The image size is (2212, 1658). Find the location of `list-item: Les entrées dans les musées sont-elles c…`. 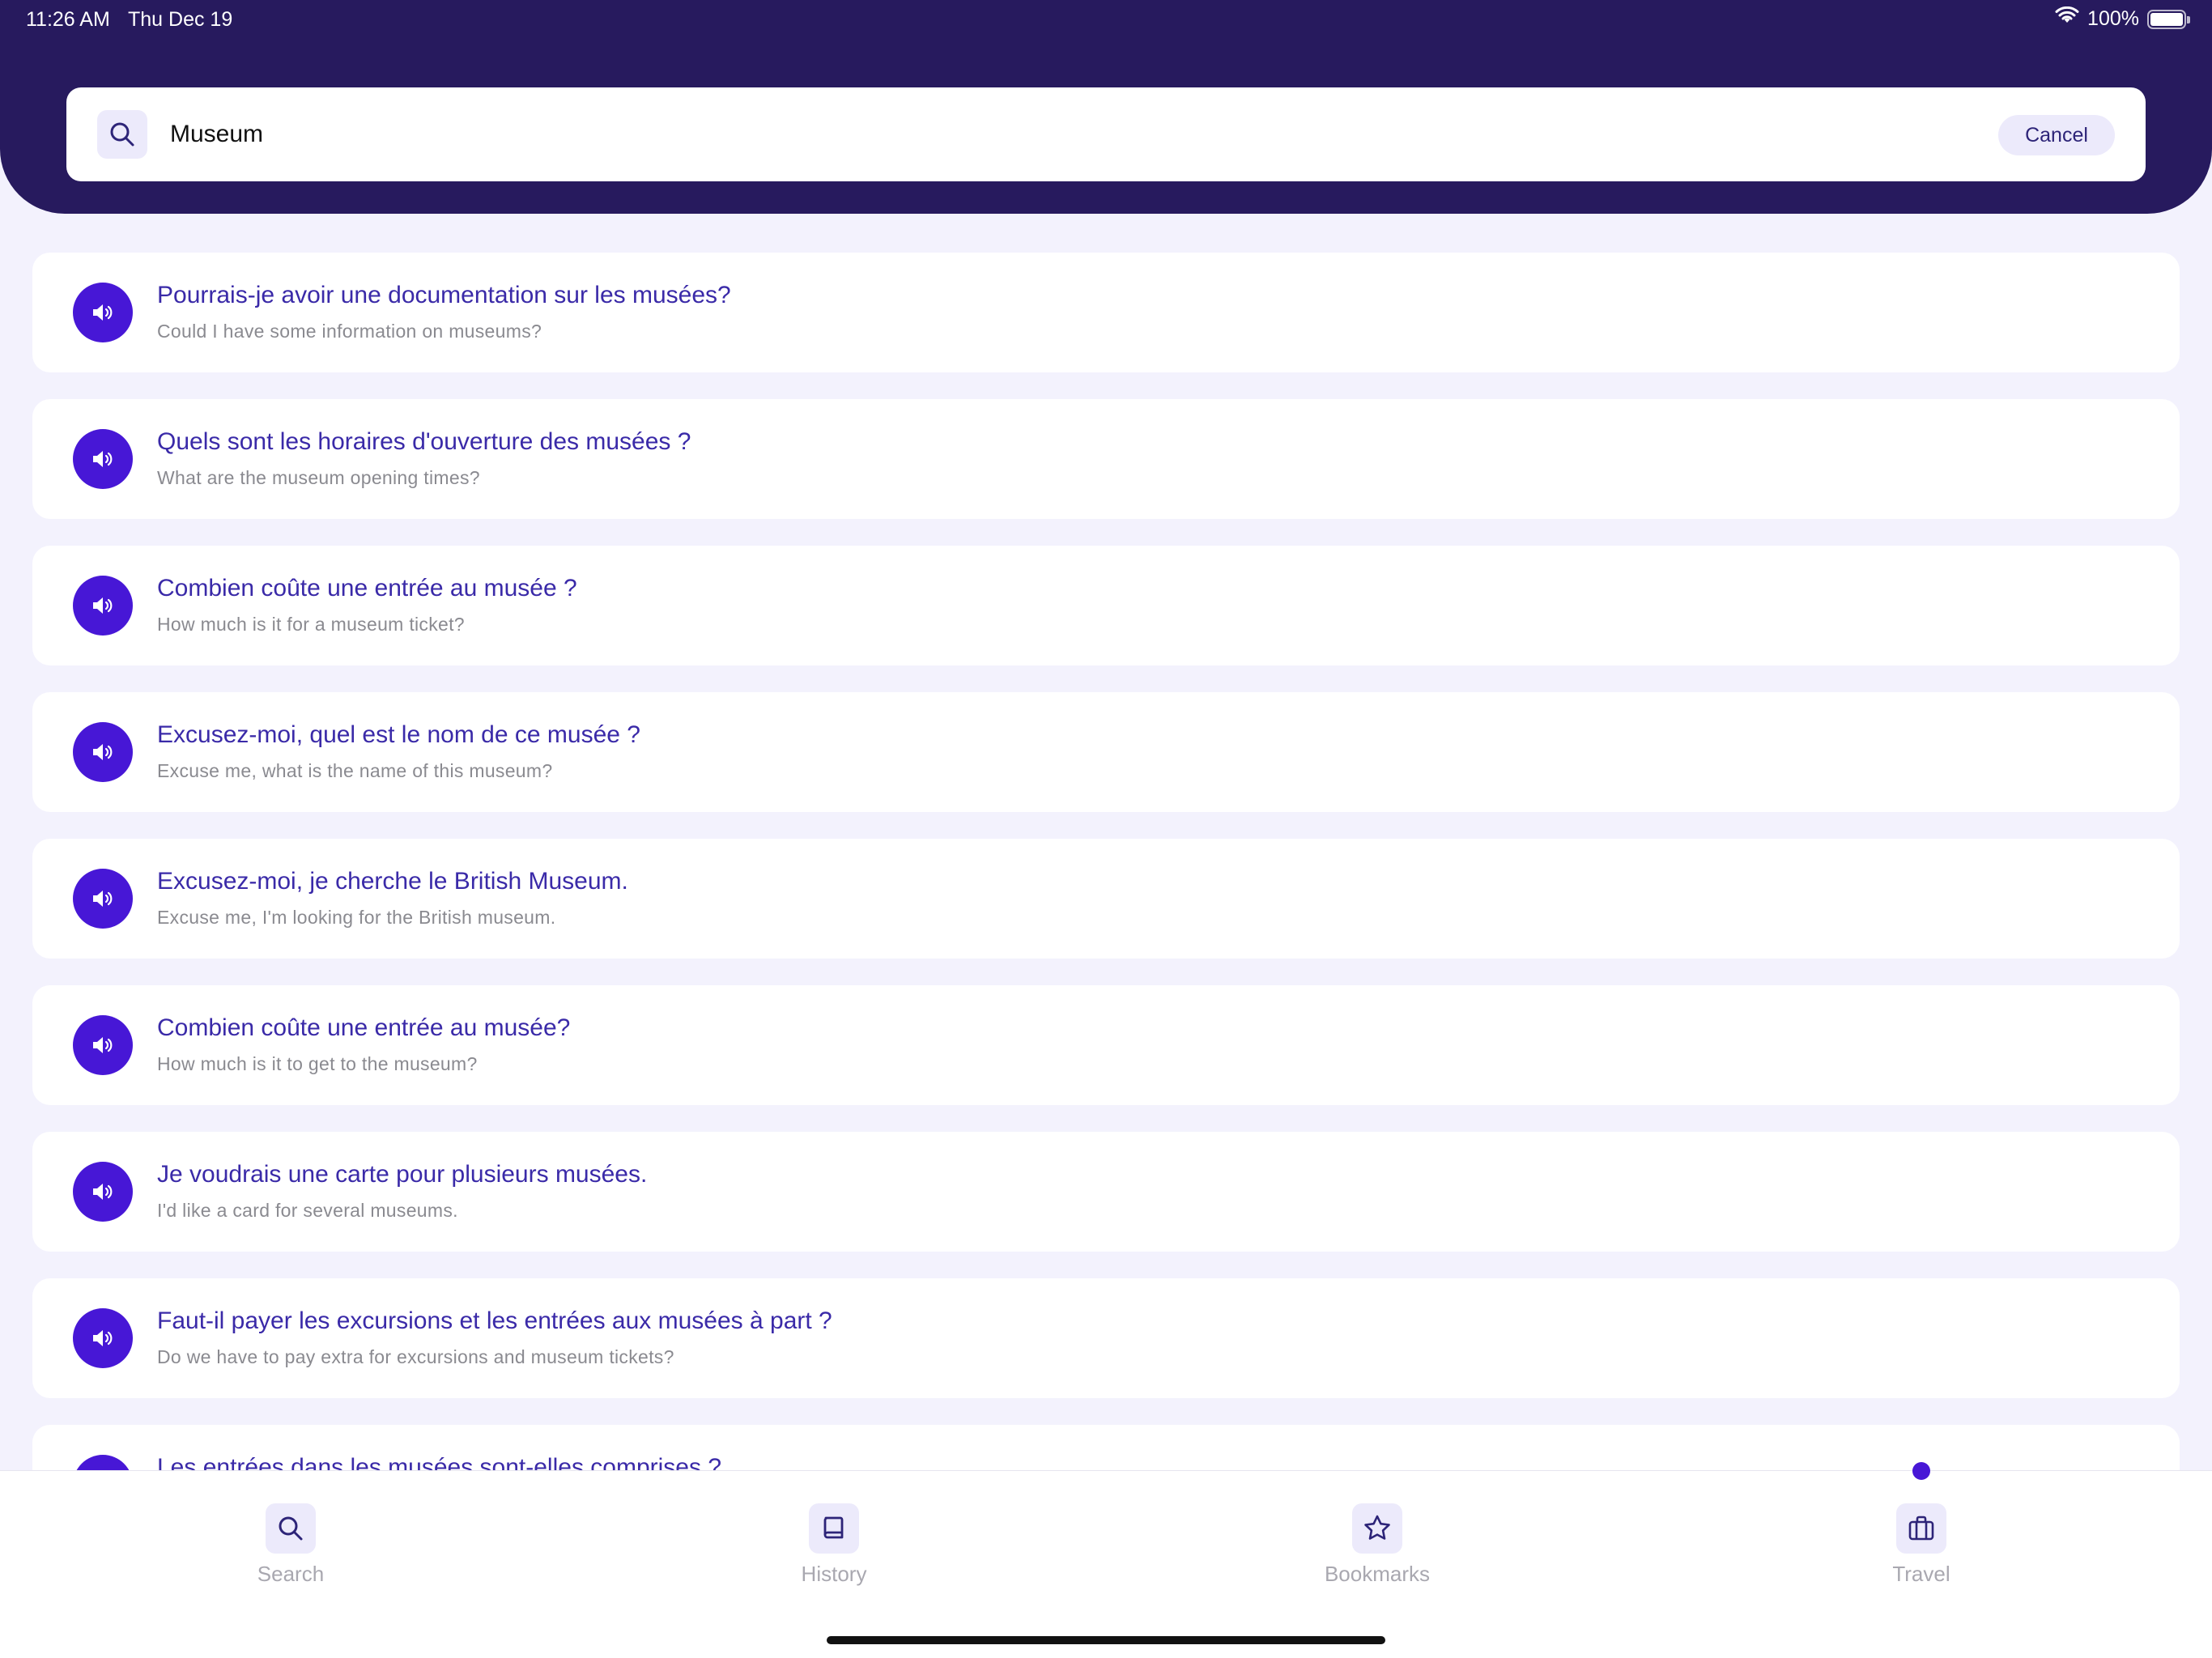

list-item: Les entrées dans les musées sont-elles c… is located at coordinates (1106, 1447).